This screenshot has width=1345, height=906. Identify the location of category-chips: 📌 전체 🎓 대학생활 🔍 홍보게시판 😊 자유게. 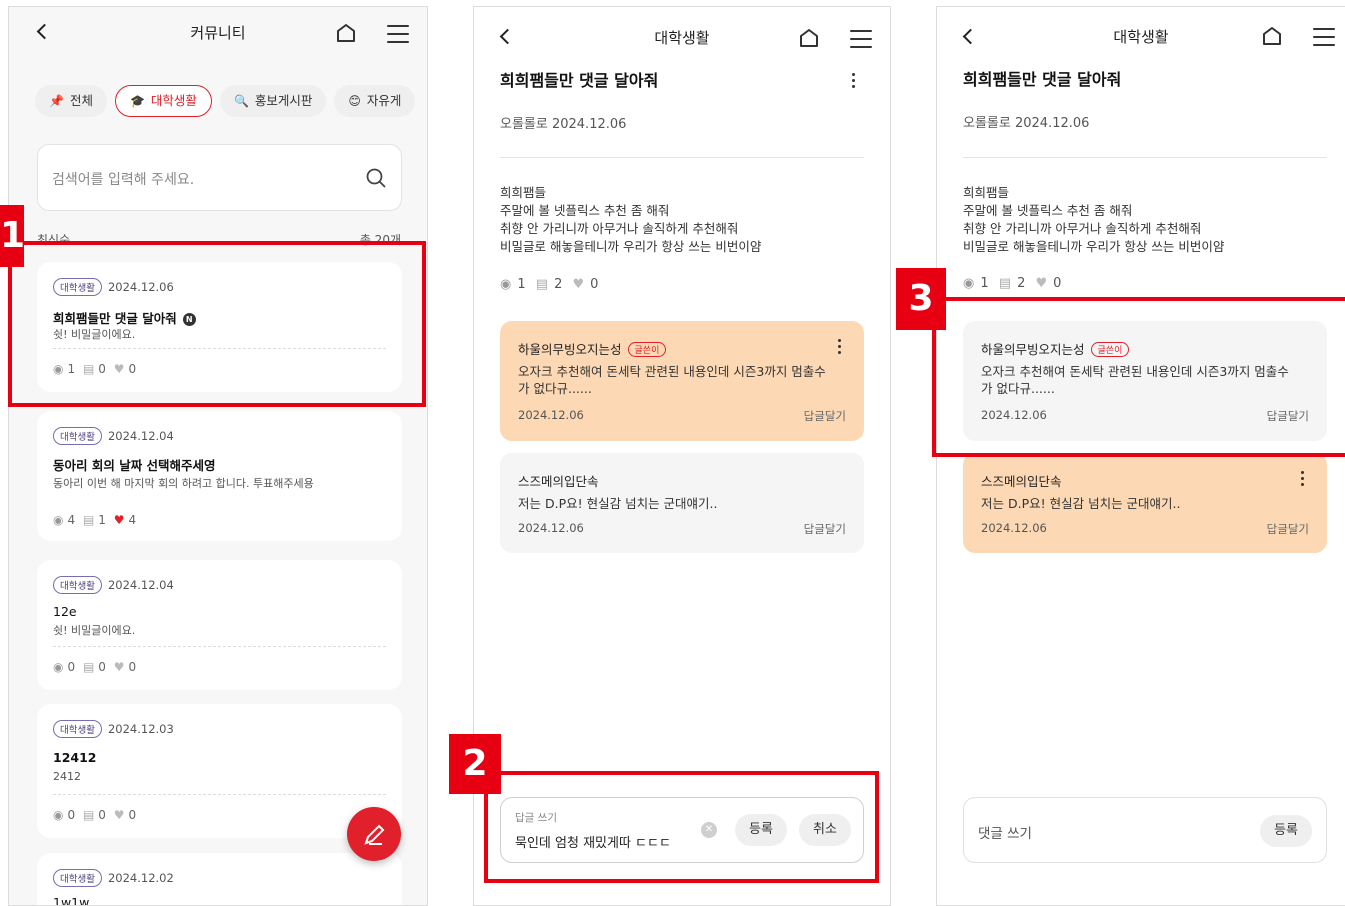
(229, 101).